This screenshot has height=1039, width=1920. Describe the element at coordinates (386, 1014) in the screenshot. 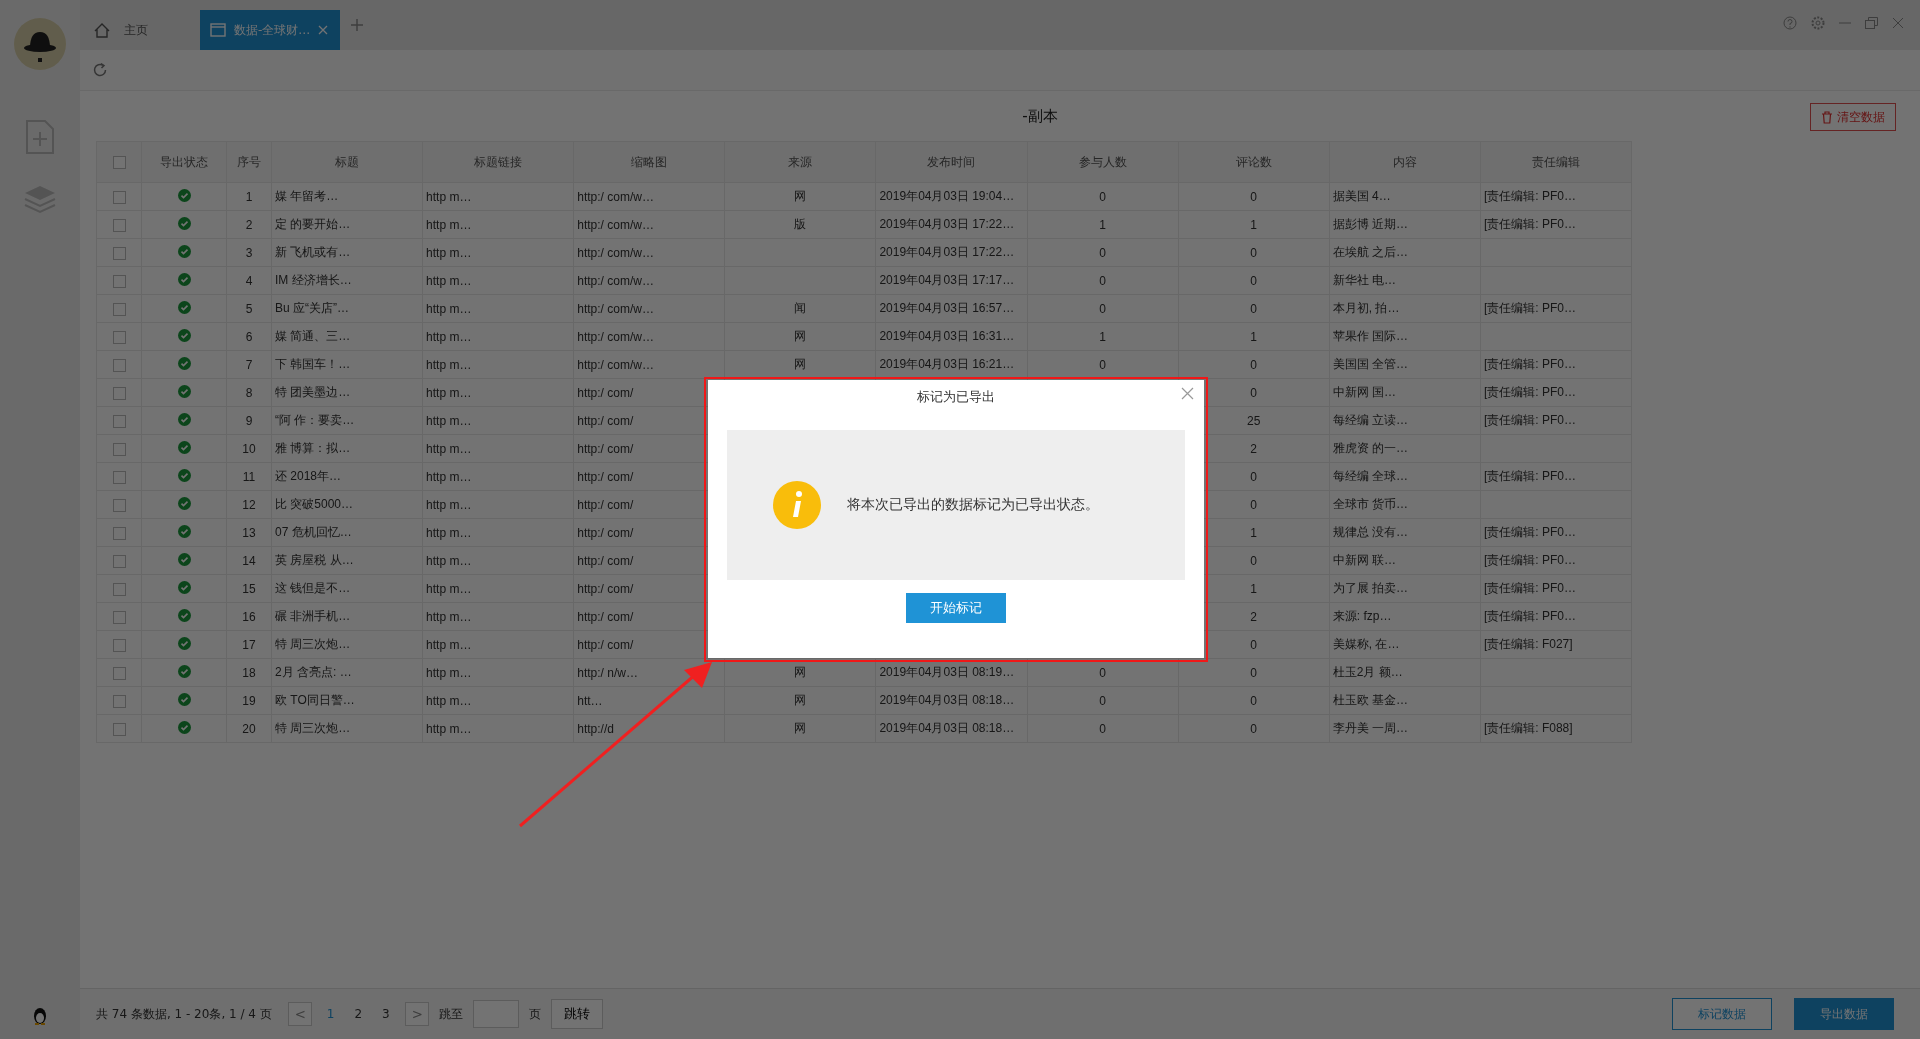

I see `page-number: 3` at that location.